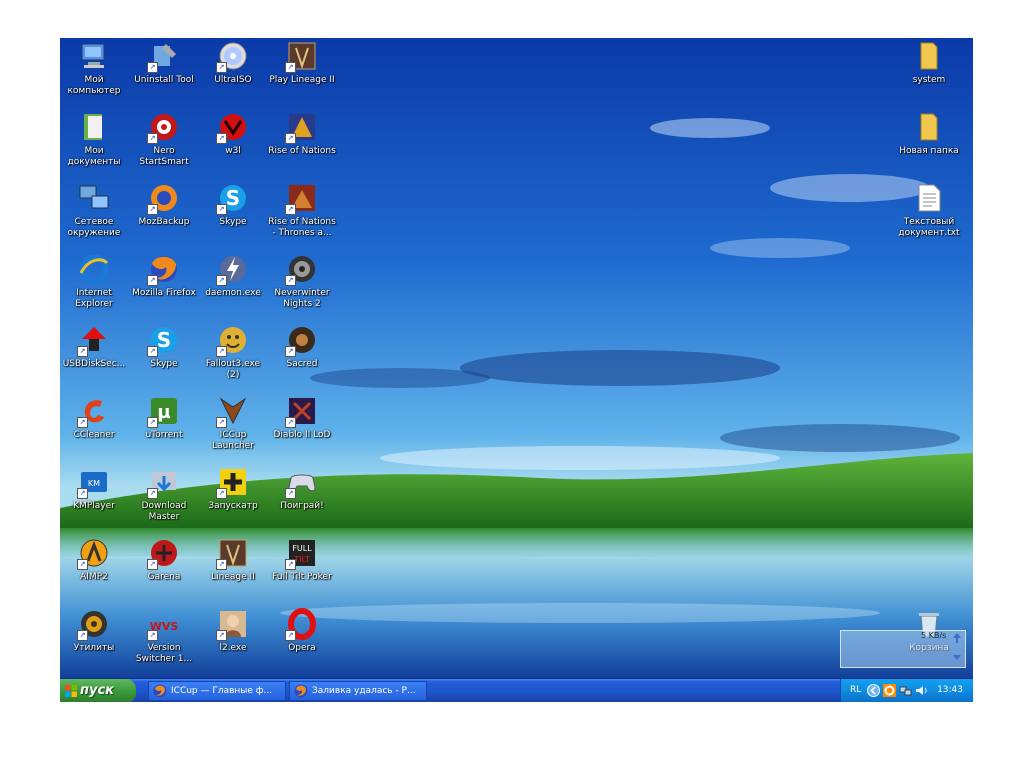 This screenshot has width=1024, height=768. I want to click on desktop-icon: ↗ Nero StartSmart, so click(164, 142).